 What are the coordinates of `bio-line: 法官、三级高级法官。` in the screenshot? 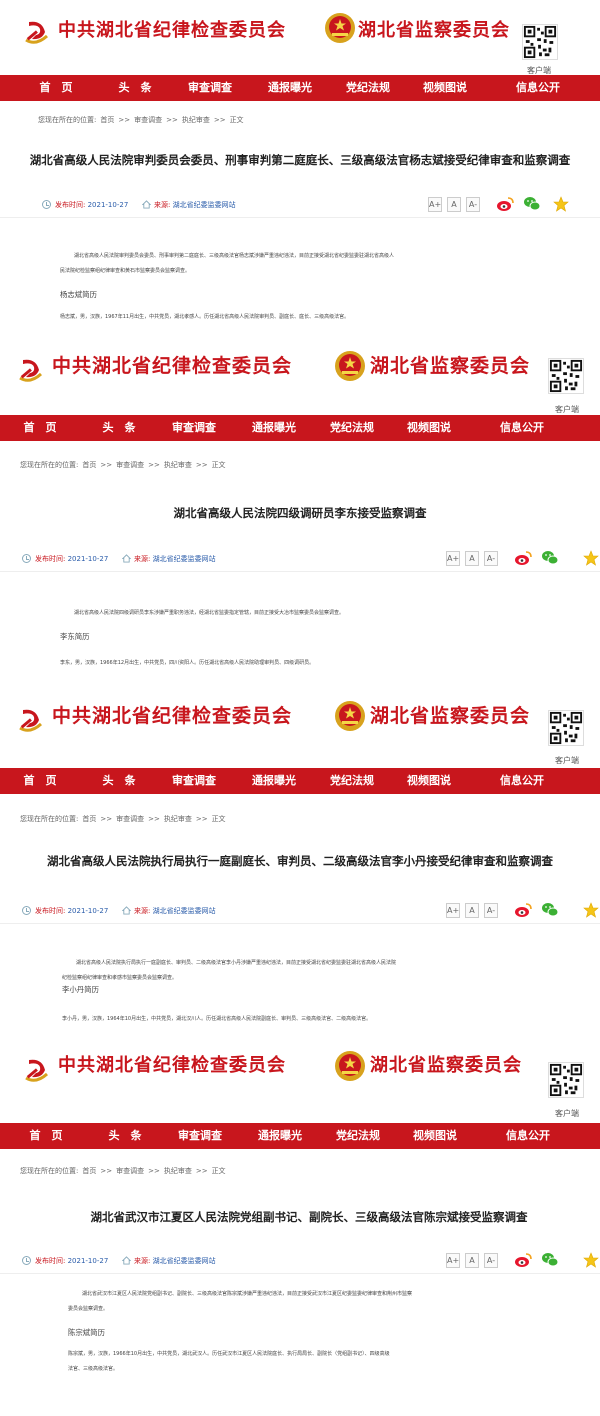 It's located at (93, 1369).